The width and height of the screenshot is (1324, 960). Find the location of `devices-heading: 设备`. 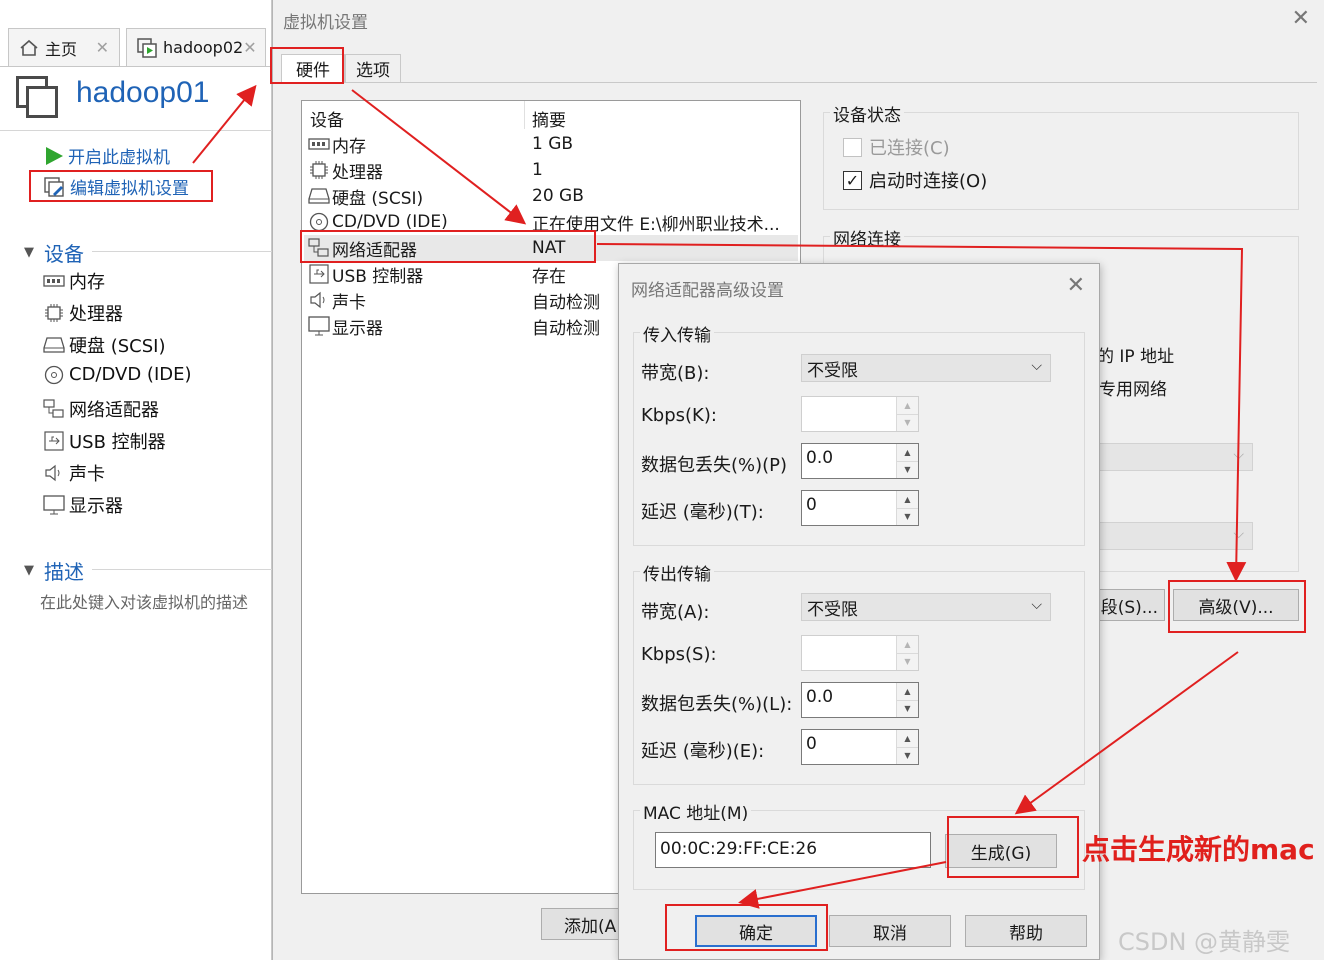

devices-heading: 设备 is located at coordinates (64, 254).